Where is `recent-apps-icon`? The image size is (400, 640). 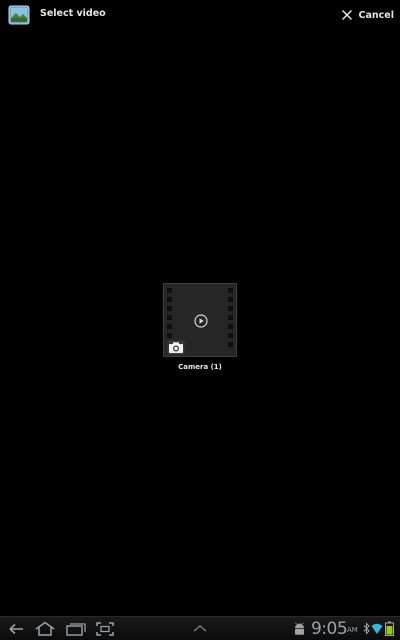
recent-apps-icon is located at coordinates (76, 629).